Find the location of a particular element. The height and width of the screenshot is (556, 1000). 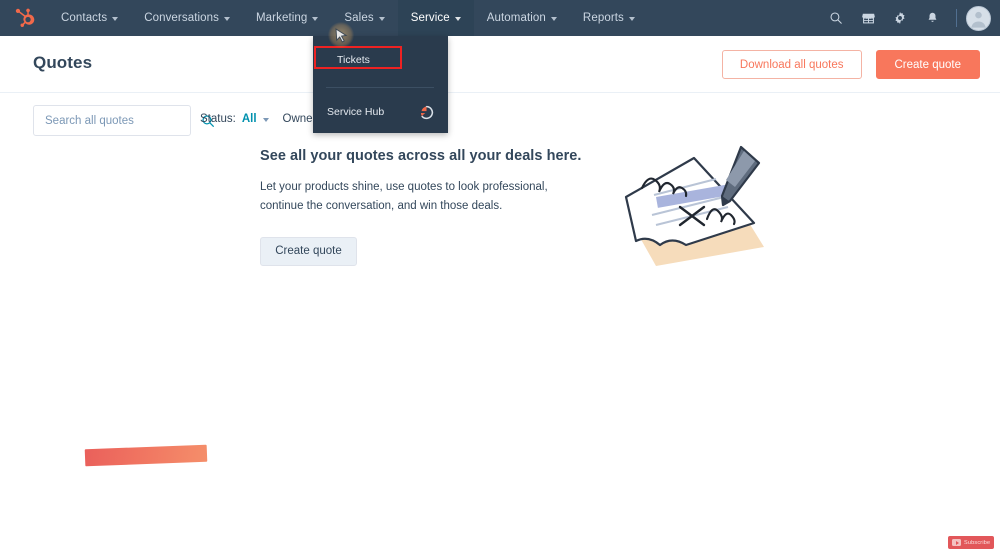

nav-item-conversations: Conversations is located at coordinates (187, 18).